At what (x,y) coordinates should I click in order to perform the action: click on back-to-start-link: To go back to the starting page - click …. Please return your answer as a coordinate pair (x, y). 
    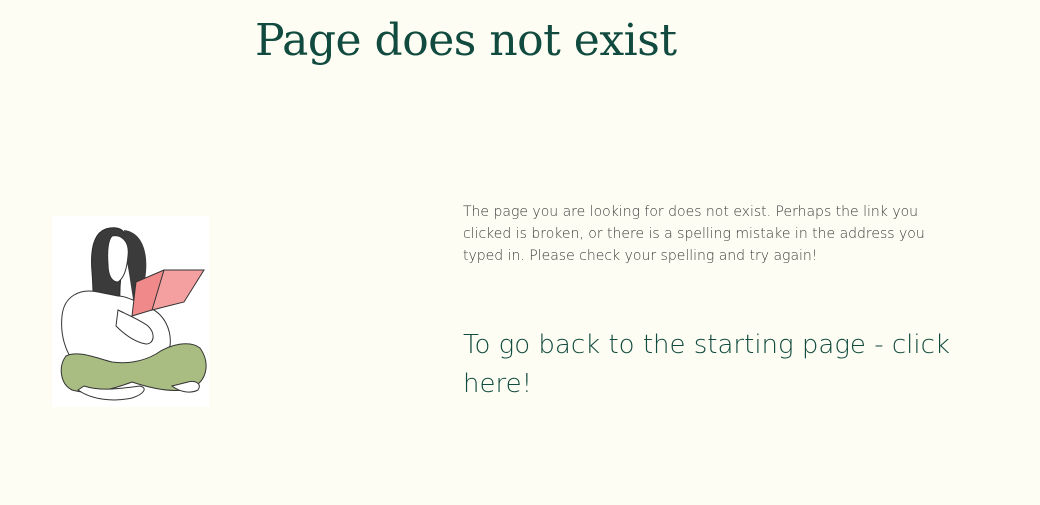
    Looking at the image, I should click on (728, 365).